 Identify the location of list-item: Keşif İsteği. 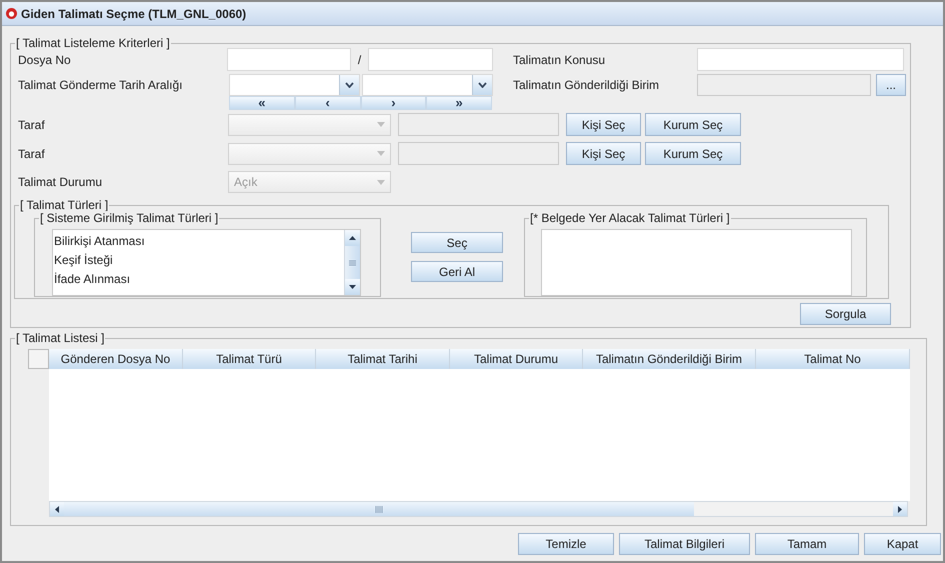
(199, 260).